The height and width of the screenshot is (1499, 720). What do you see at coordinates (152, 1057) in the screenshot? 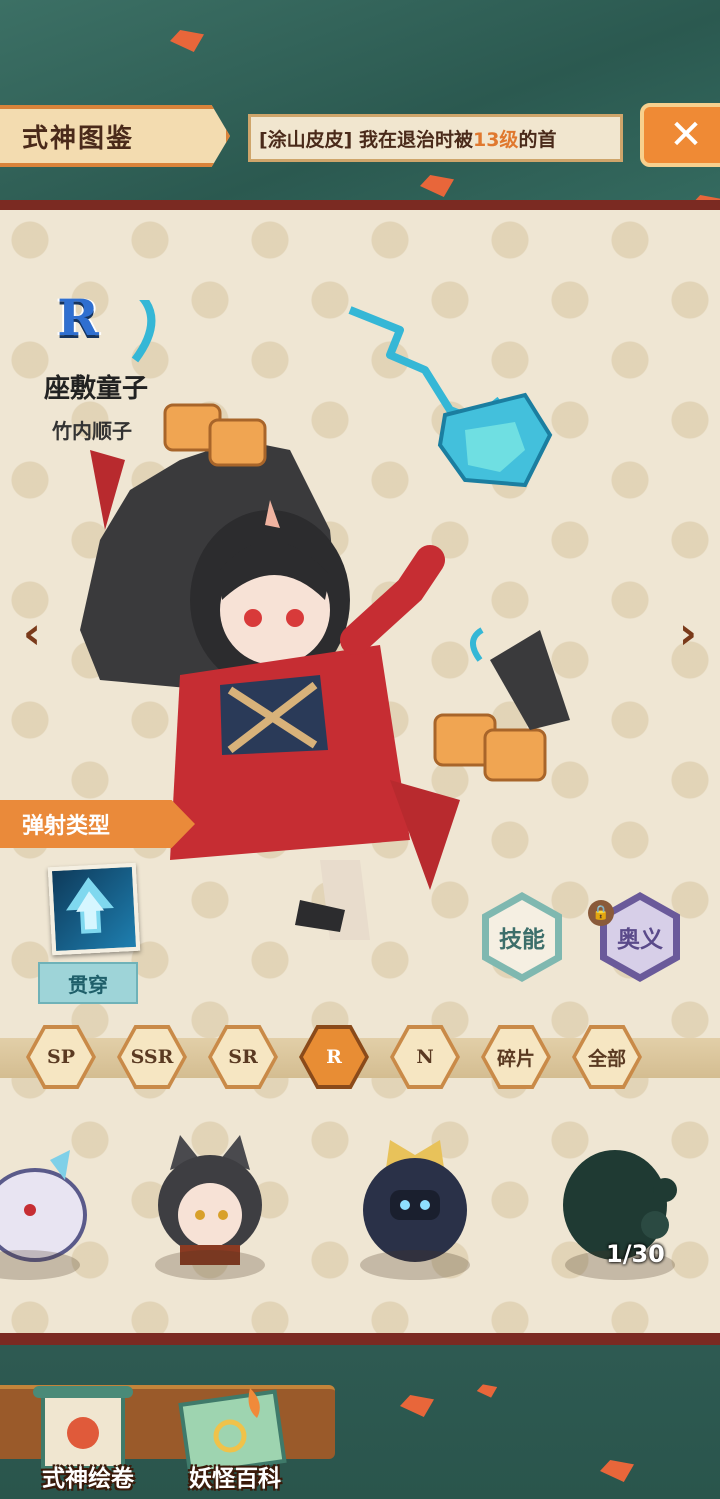
I see `filter-label: SSR` at bounding box center [152, 1057].